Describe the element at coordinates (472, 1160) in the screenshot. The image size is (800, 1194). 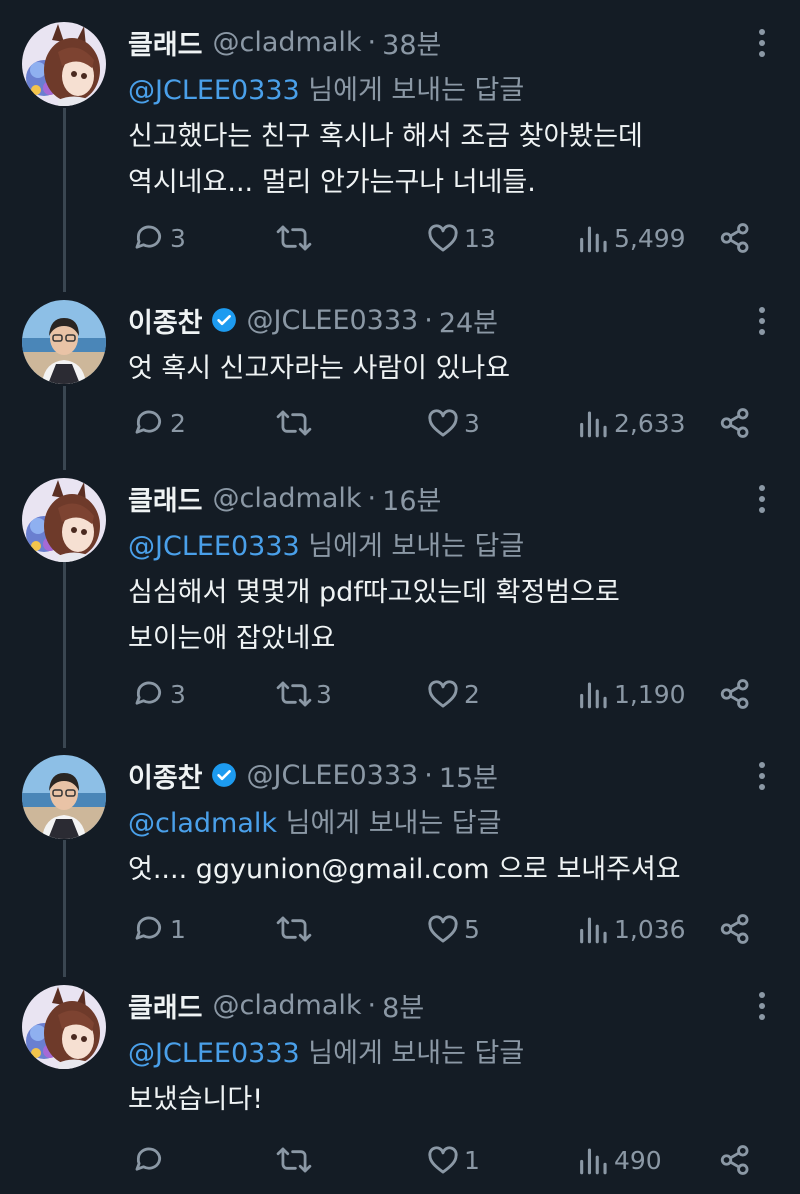
I see `likes-count: 1` at that location.